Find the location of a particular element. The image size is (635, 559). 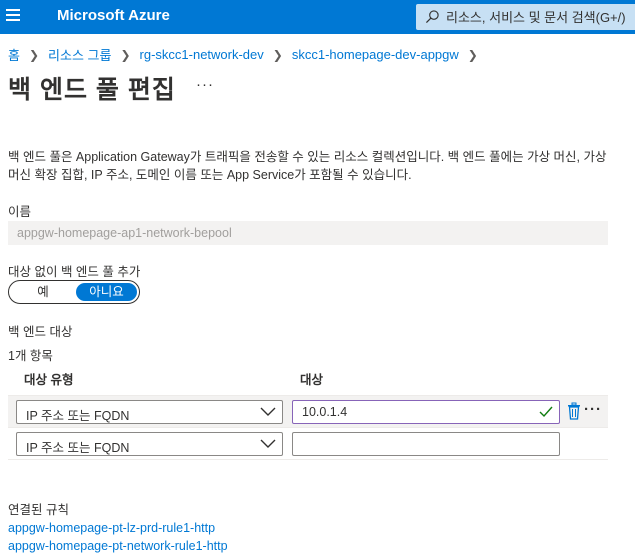

no-target-label: 대상 없이 백 엔드 풀 추가 is located at coordinates (74, 272).